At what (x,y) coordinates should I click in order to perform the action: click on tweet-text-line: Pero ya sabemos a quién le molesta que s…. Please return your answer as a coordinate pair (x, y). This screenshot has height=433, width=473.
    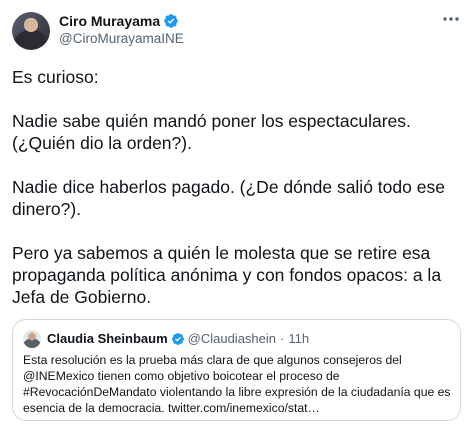
    Looking at the image, I should click on (221, 253).